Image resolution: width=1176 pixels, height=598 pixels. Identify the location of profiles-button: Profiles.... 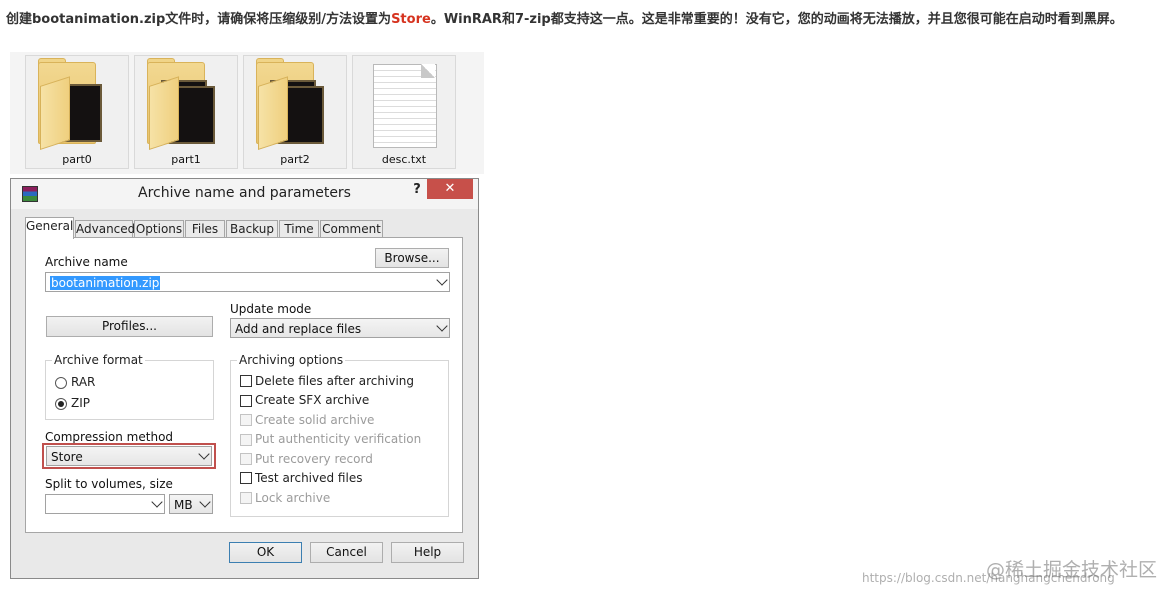
(129, 326).